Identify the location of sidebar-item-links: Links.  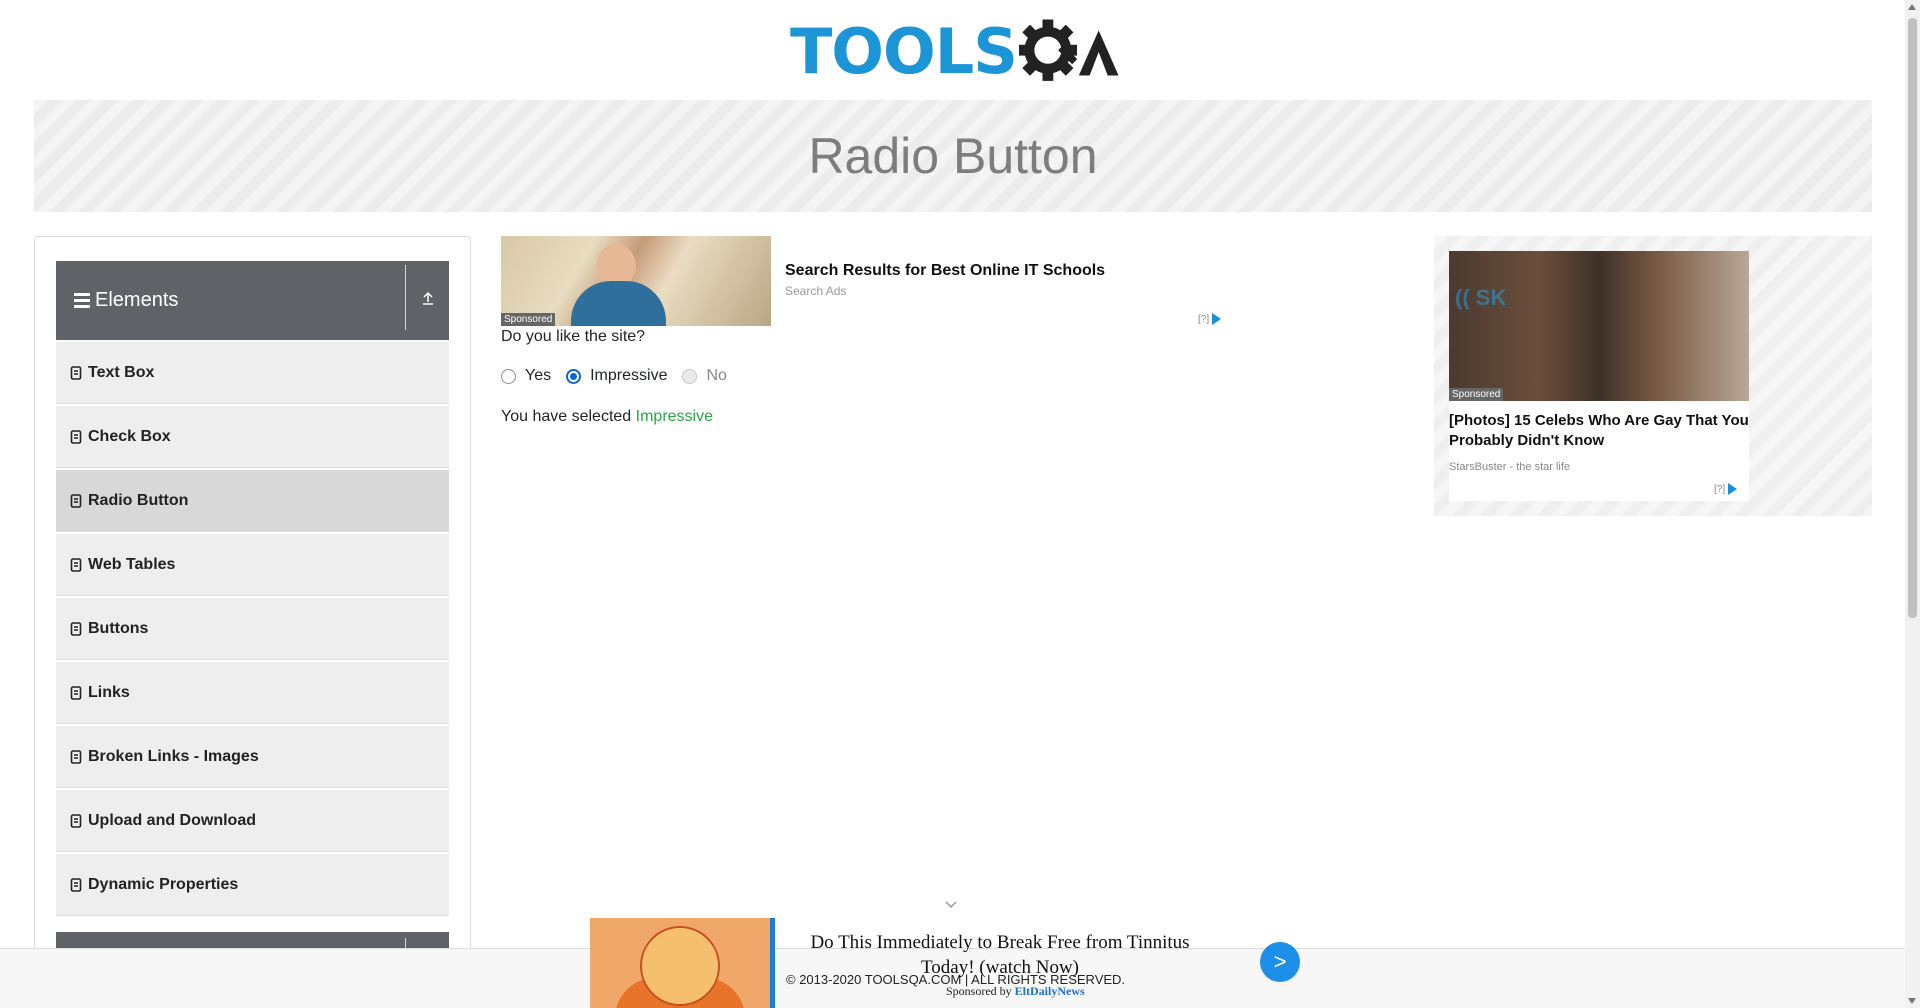
(252, 693).